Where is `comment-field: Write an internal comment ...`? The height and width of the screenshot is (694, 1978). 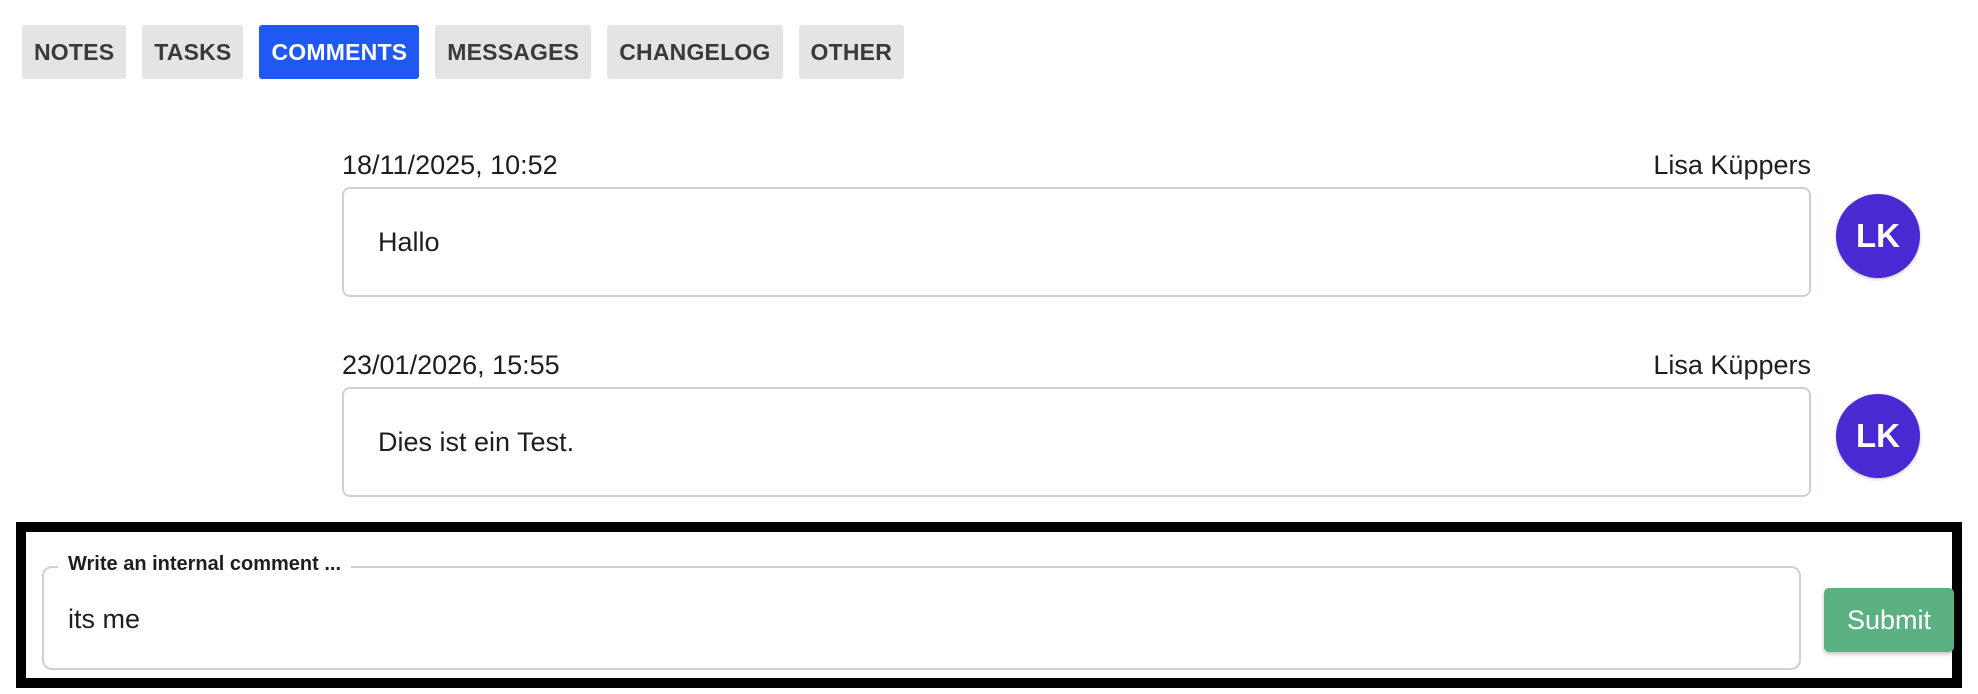 comment-field: Write an internal comment ... is located at coordinates (921, 611).